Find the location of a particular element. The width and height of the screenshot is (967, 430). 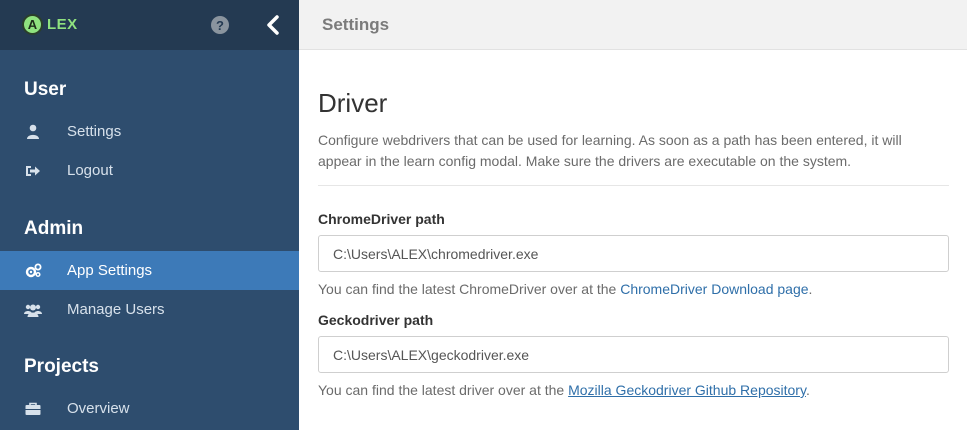

briefcase-icon is located at coordinates (33, 409).